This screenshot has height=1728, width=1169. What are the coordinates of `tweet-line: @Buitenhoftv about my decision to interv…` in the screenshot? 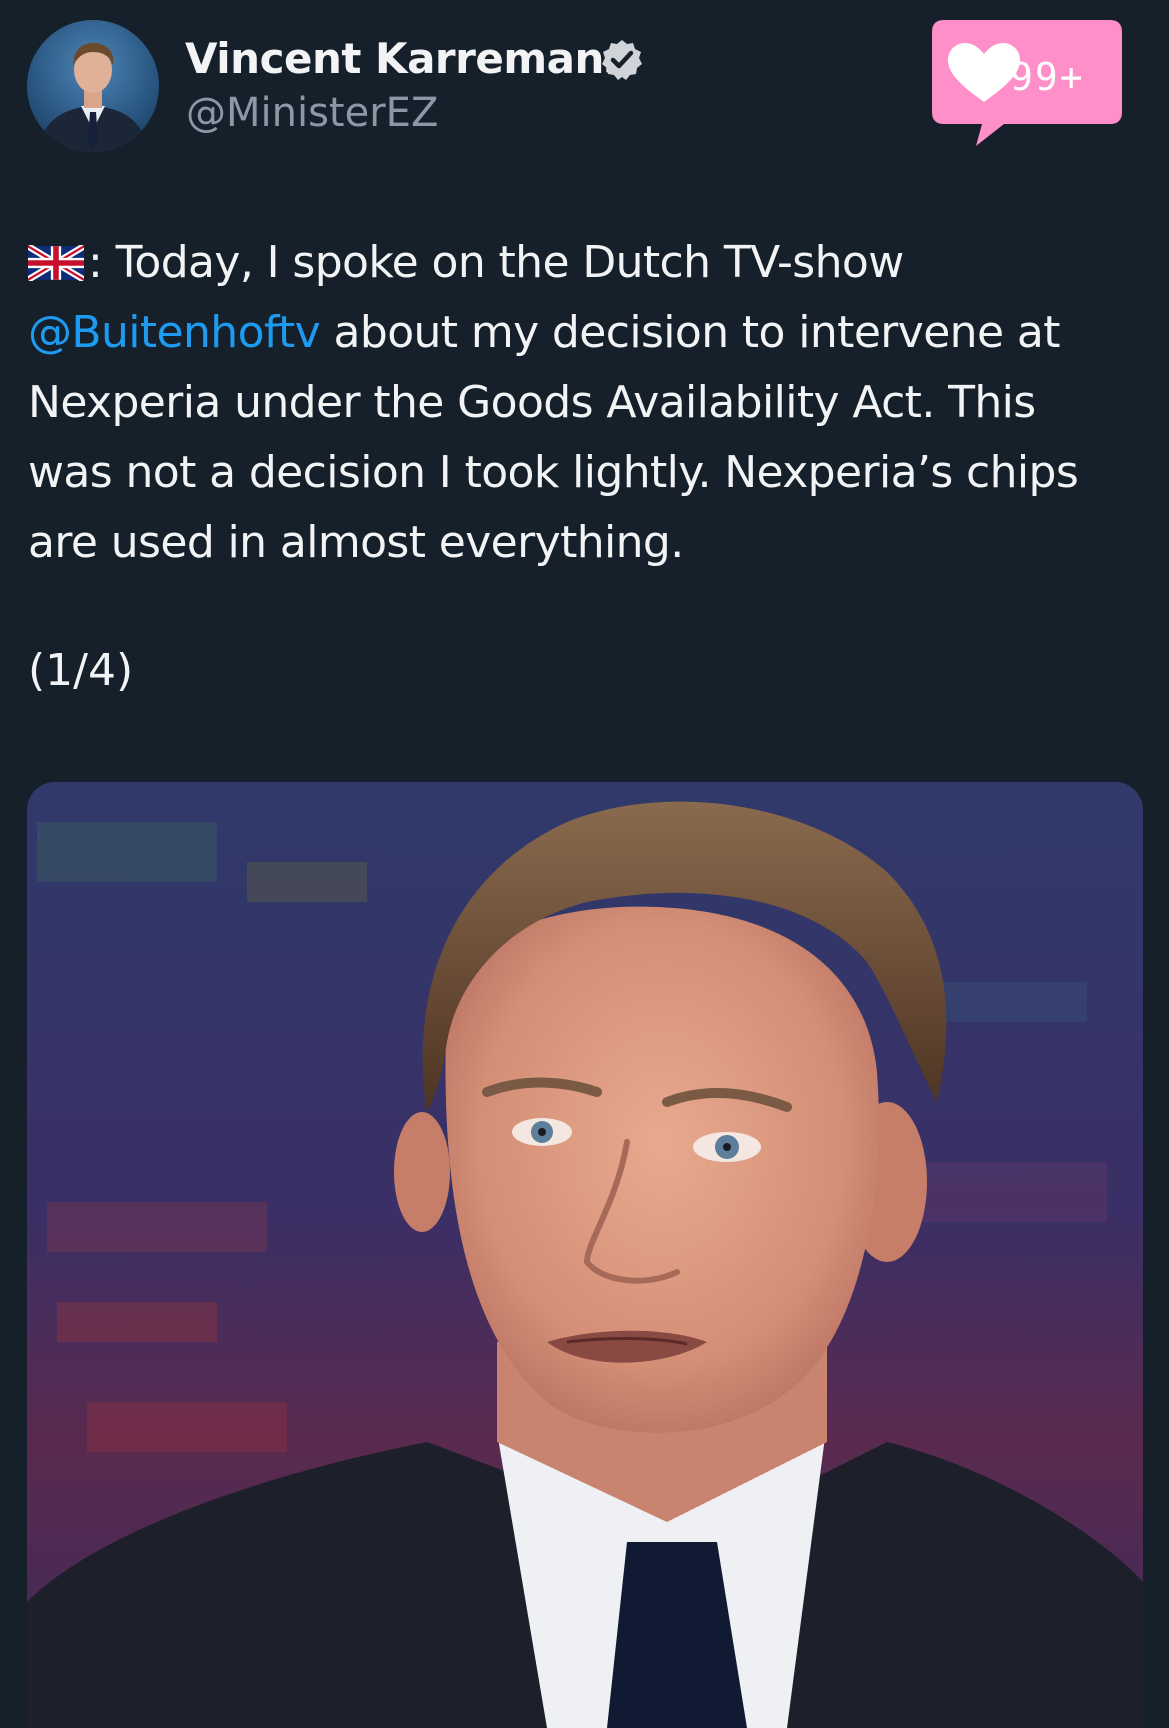 It's located at (593, 333).